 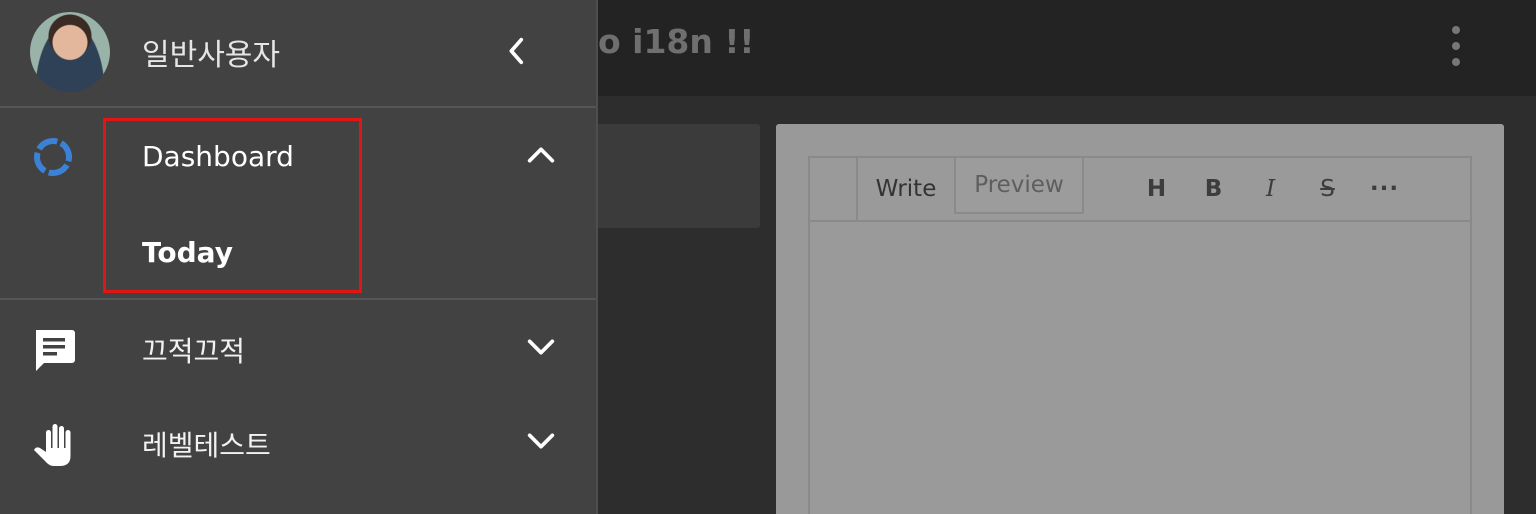 What do you see at coordinates (52, 445) in the screenshot?
I see `hand-icon` at bounding box center [52, 445].